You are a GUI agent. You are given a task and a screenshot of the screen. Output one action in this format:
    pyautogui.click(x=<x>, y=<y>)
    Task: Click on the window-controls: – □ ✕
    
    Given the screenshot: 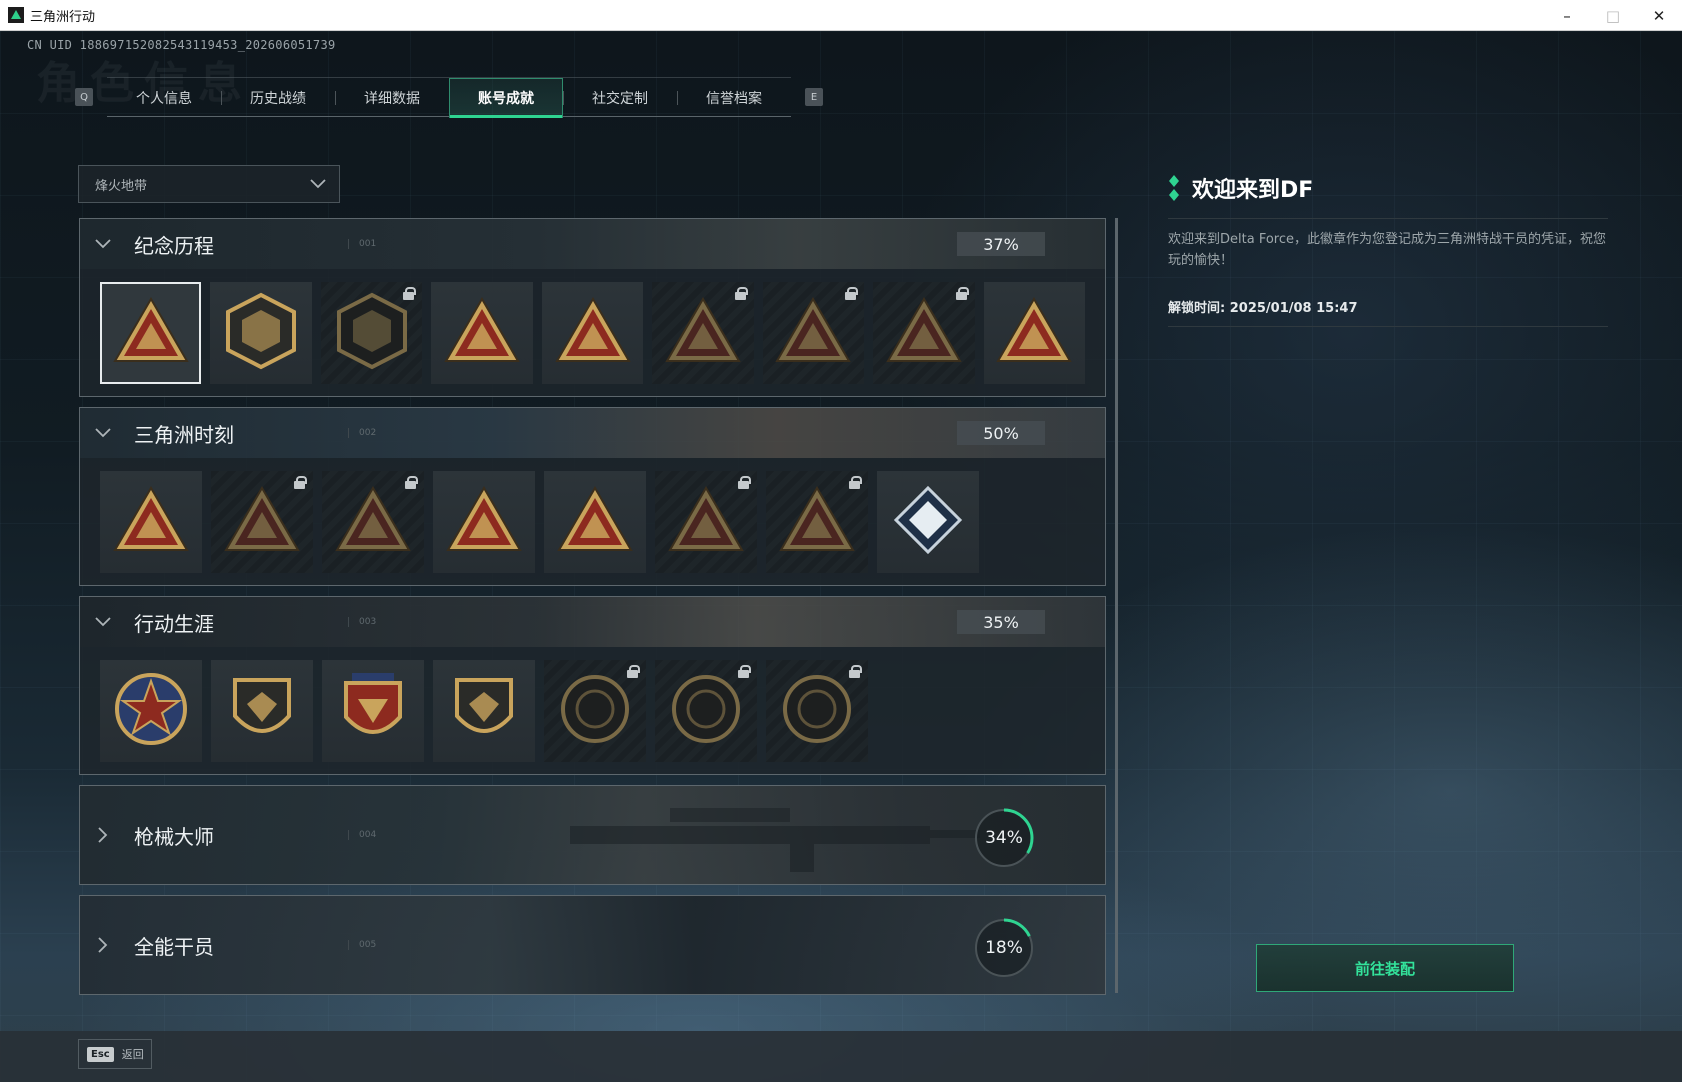 What is the action you would take?
    pyautogui.click(x=1613, y=15)
    